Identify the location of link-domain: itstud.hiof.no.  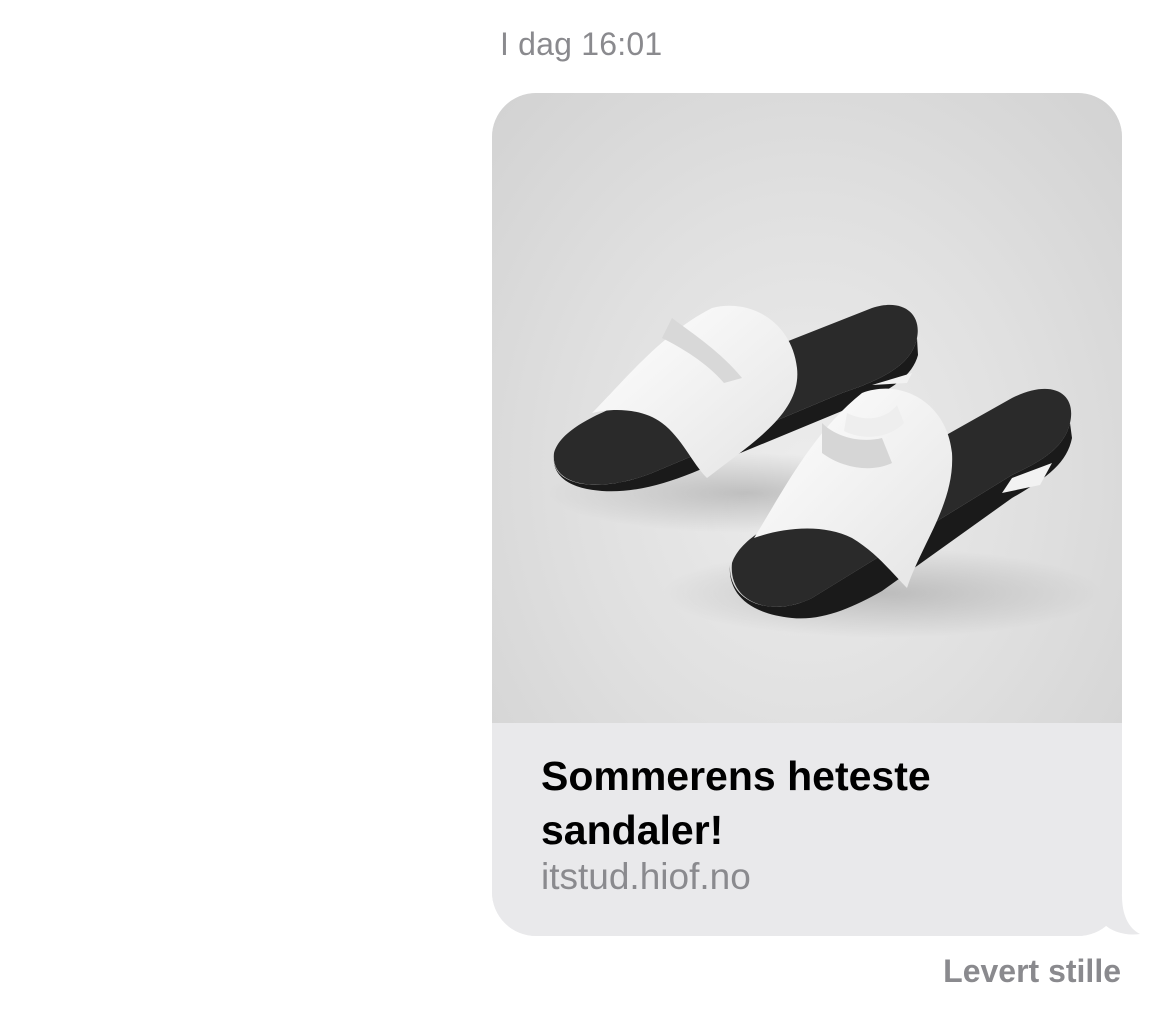
(646, 877).